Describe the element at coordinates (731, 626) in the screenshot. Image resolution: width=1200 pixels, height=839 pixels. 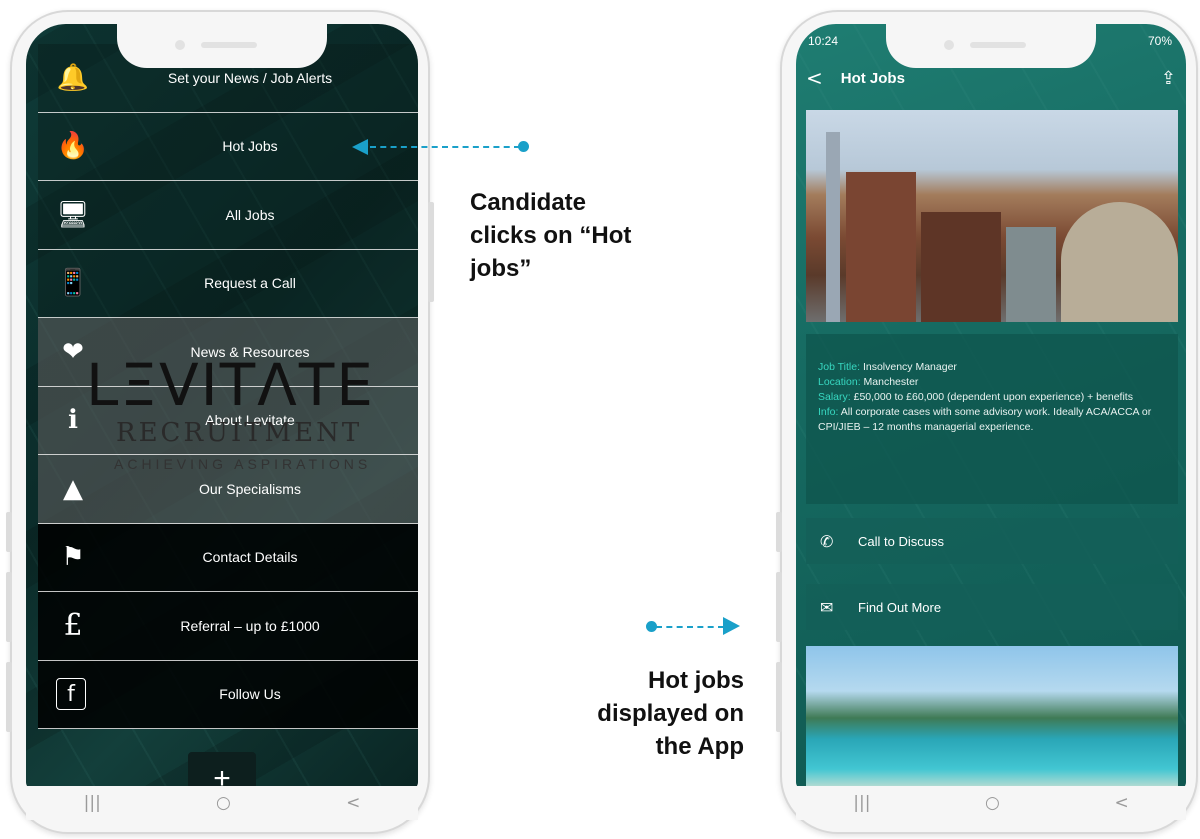
I see `arrow-head-right` at that location.